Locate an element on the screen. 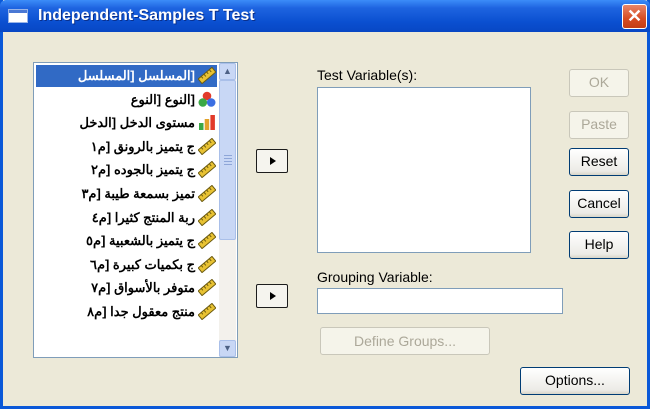  variable-list-item: منتج معقول جدا [م٨ is located at coordinates (126, 312).